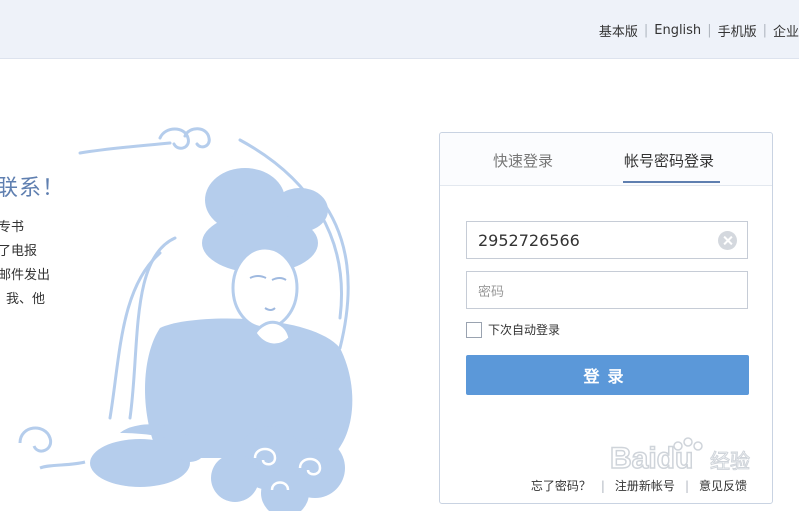 The width and height of the screenshot is (799, 511). What do you see at coordinates (524, 330) in the screenshot?
I see `remember-me-label: 下次自动登录` at bounding box center [524, 330].